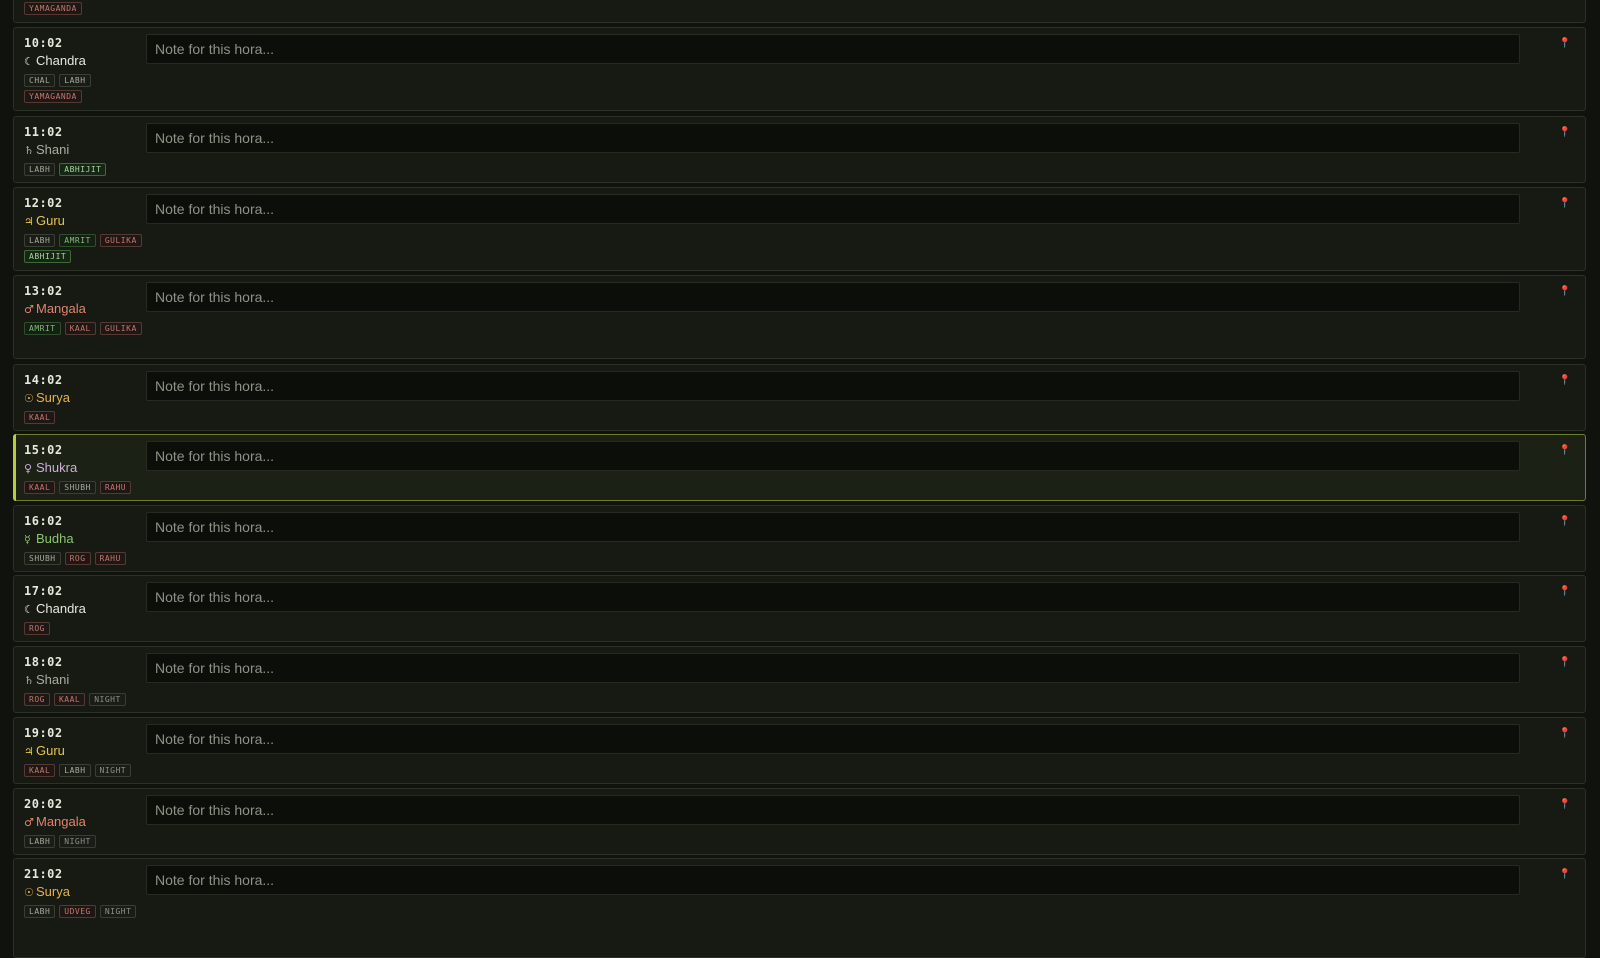 This screenshot has width=1600, height=958. Describe the element at coordinates (43, 43) in the screenshot. I see `hora-time: 10:02` at that location.